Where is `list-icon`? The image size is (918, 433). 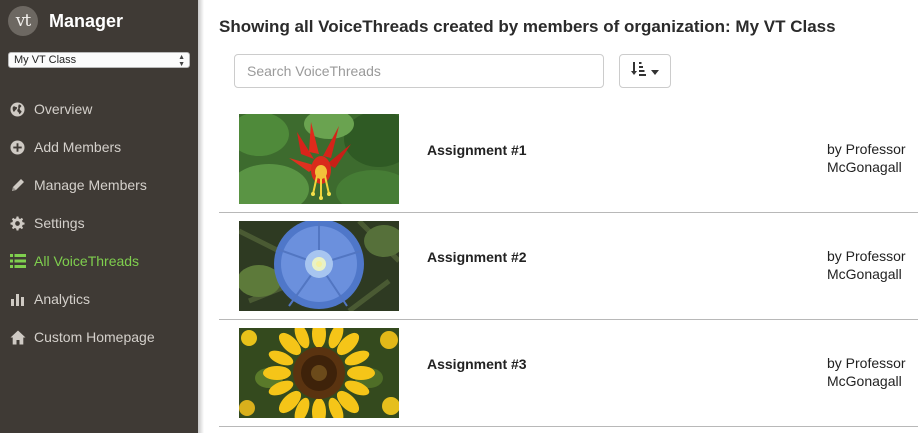
list-icon is located at coordinates (17, 261).